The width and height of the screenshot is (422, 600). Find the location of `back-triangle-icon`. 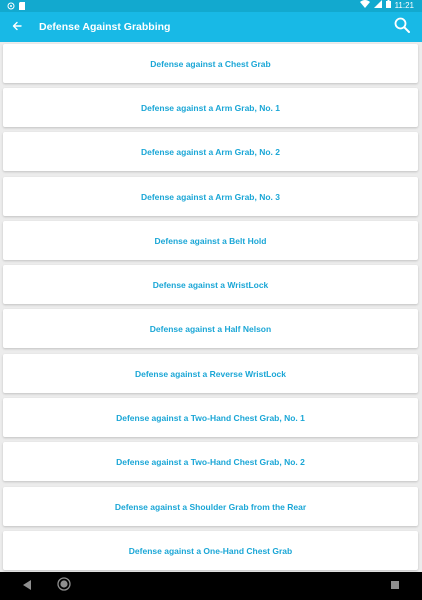

back-triangle-icon is located at coordinates (27, 586).